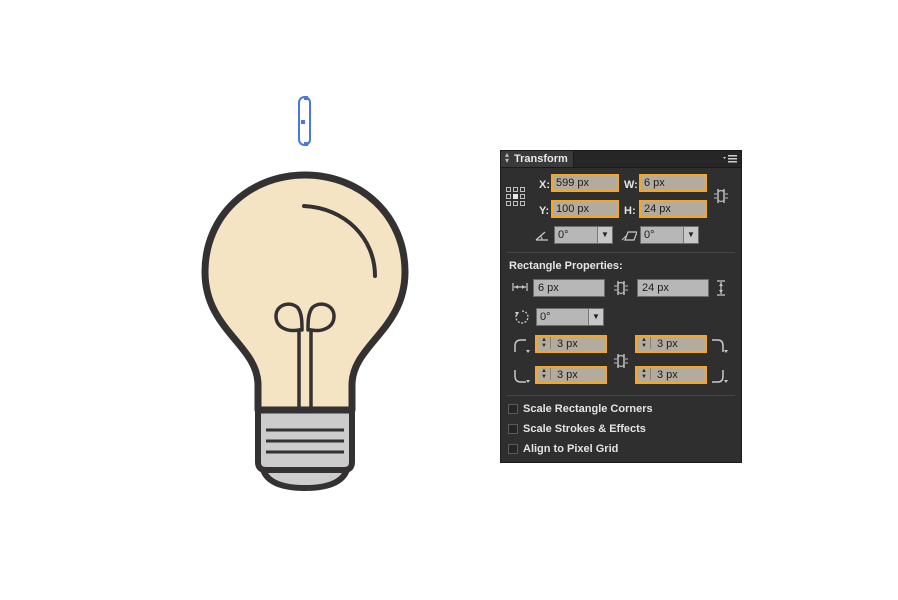  I want to click on angle-value: 0°, so click(563, 235).